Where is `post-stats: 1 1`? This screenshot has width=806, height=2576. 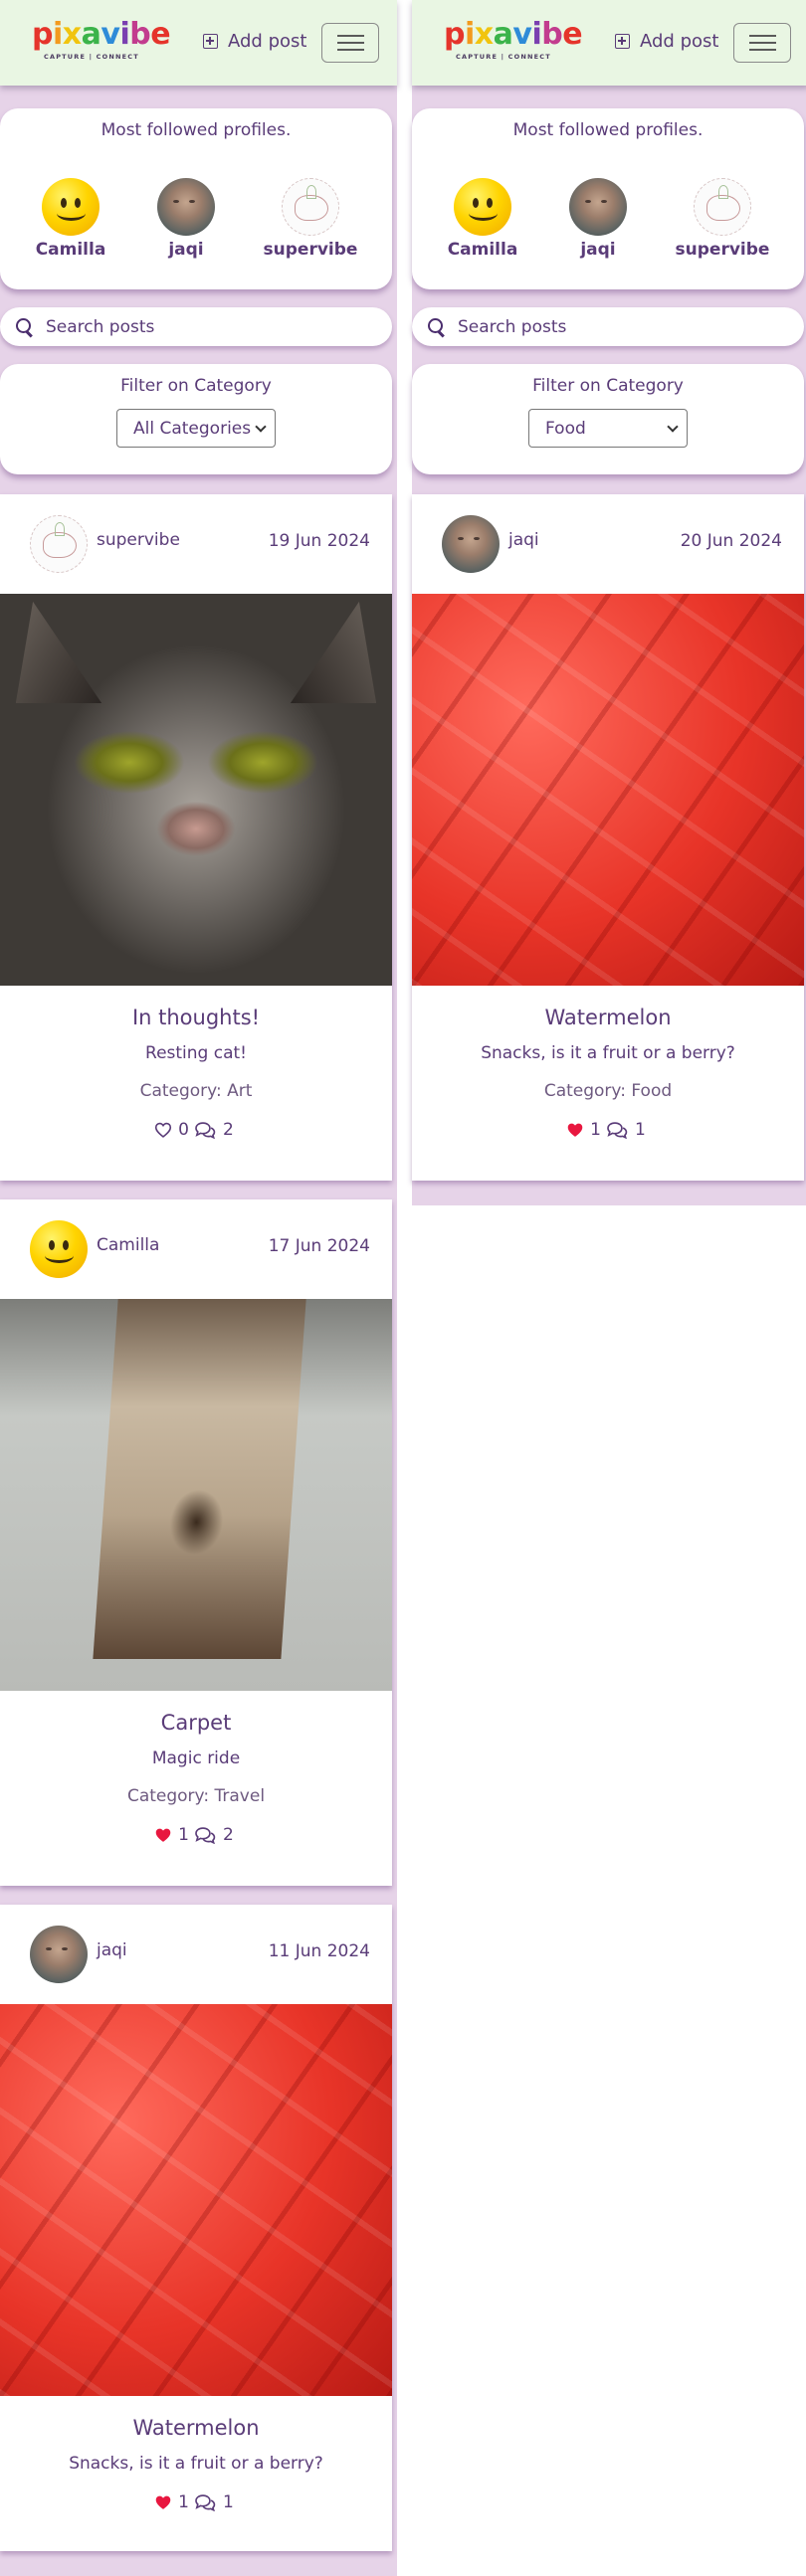 post-stats: 1 1 is located at coordinates (196, 2502).